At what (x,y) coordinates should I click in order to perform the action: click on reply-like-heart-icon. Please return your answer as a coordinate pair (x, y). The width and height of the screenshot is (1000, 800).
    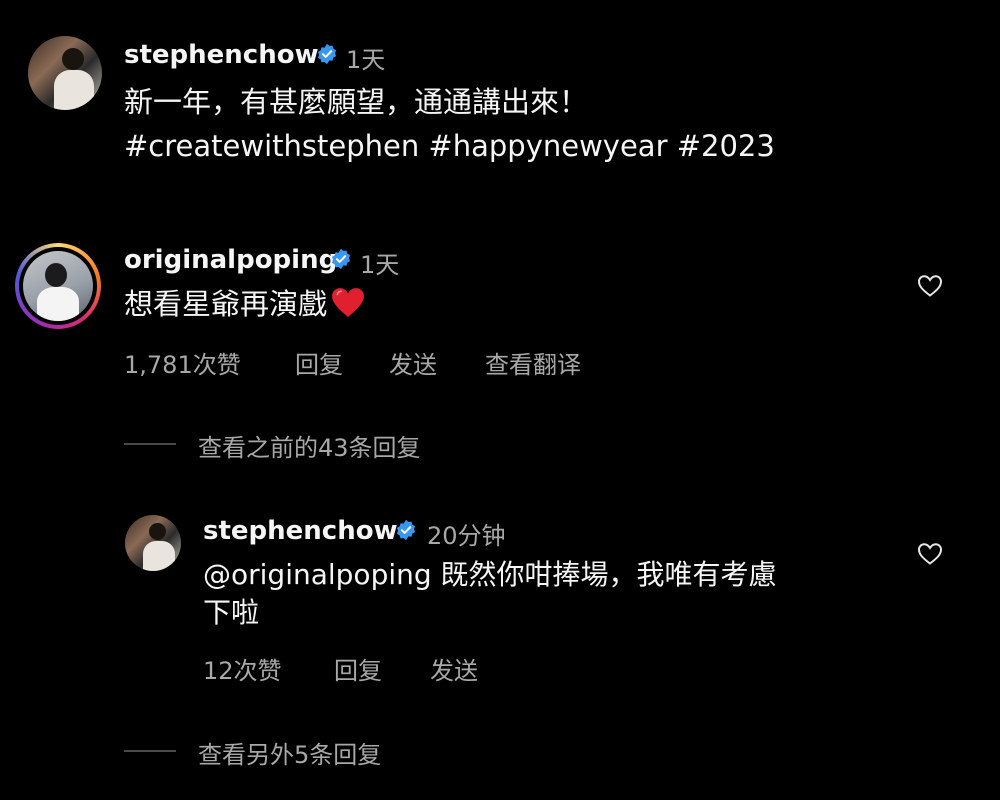
    Looking at the image, I should click on (930, 554).